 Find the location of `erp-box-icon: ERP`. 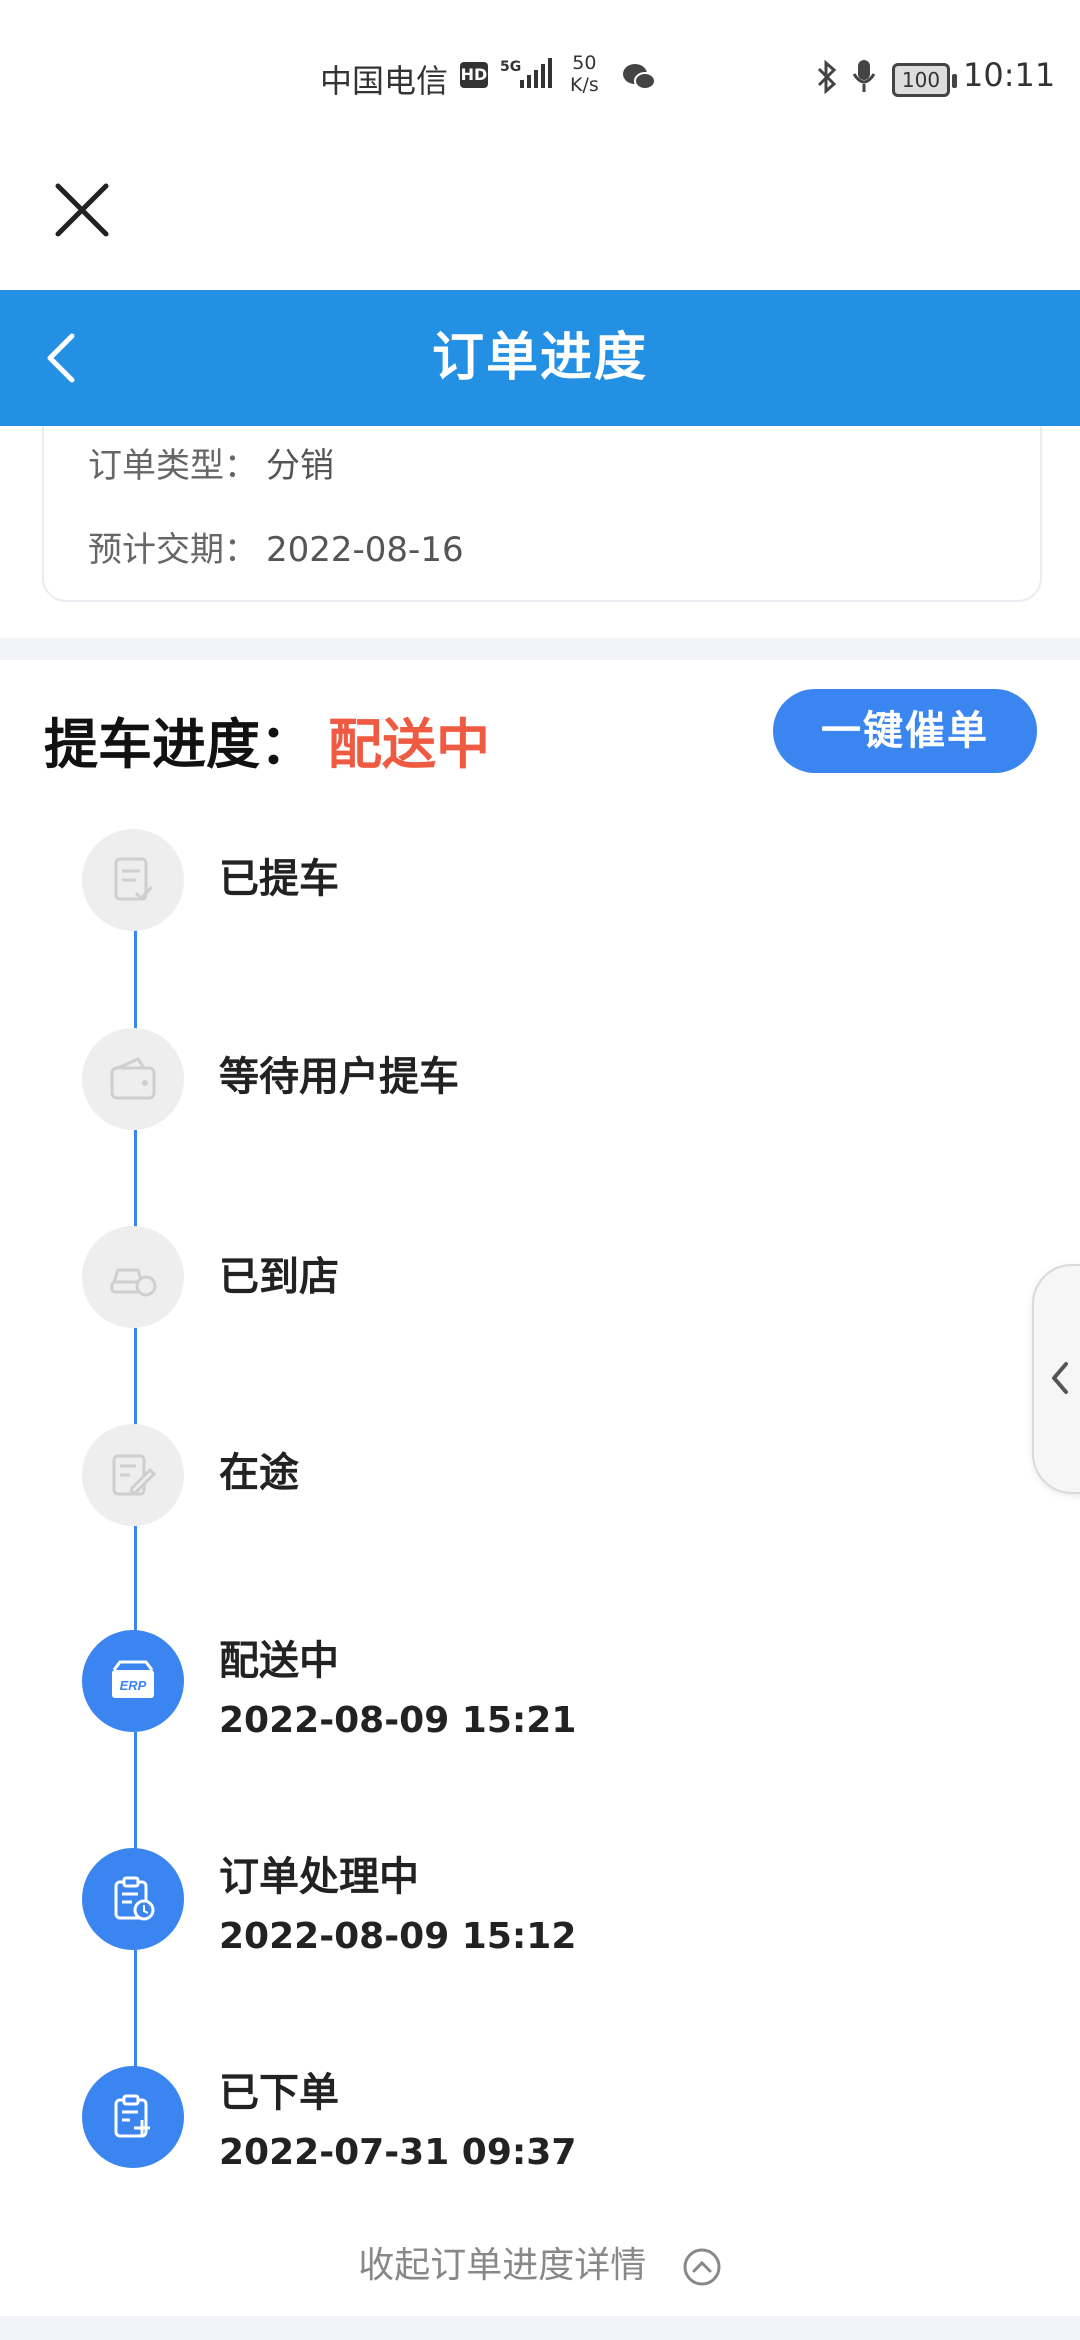

erp-box-icon: ERP is located at coordinates (133, 1679).